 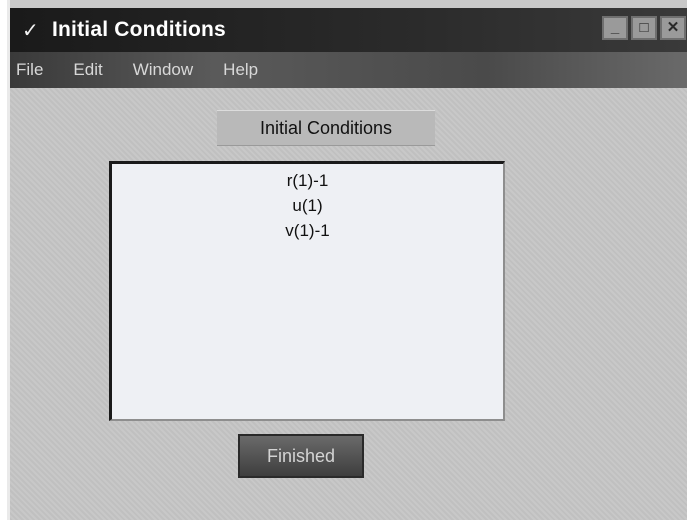 What do you see at coordinates (307, 230) in the screenshot?
I see `list-item: v(1)-1` at bounding box center [307, 230].